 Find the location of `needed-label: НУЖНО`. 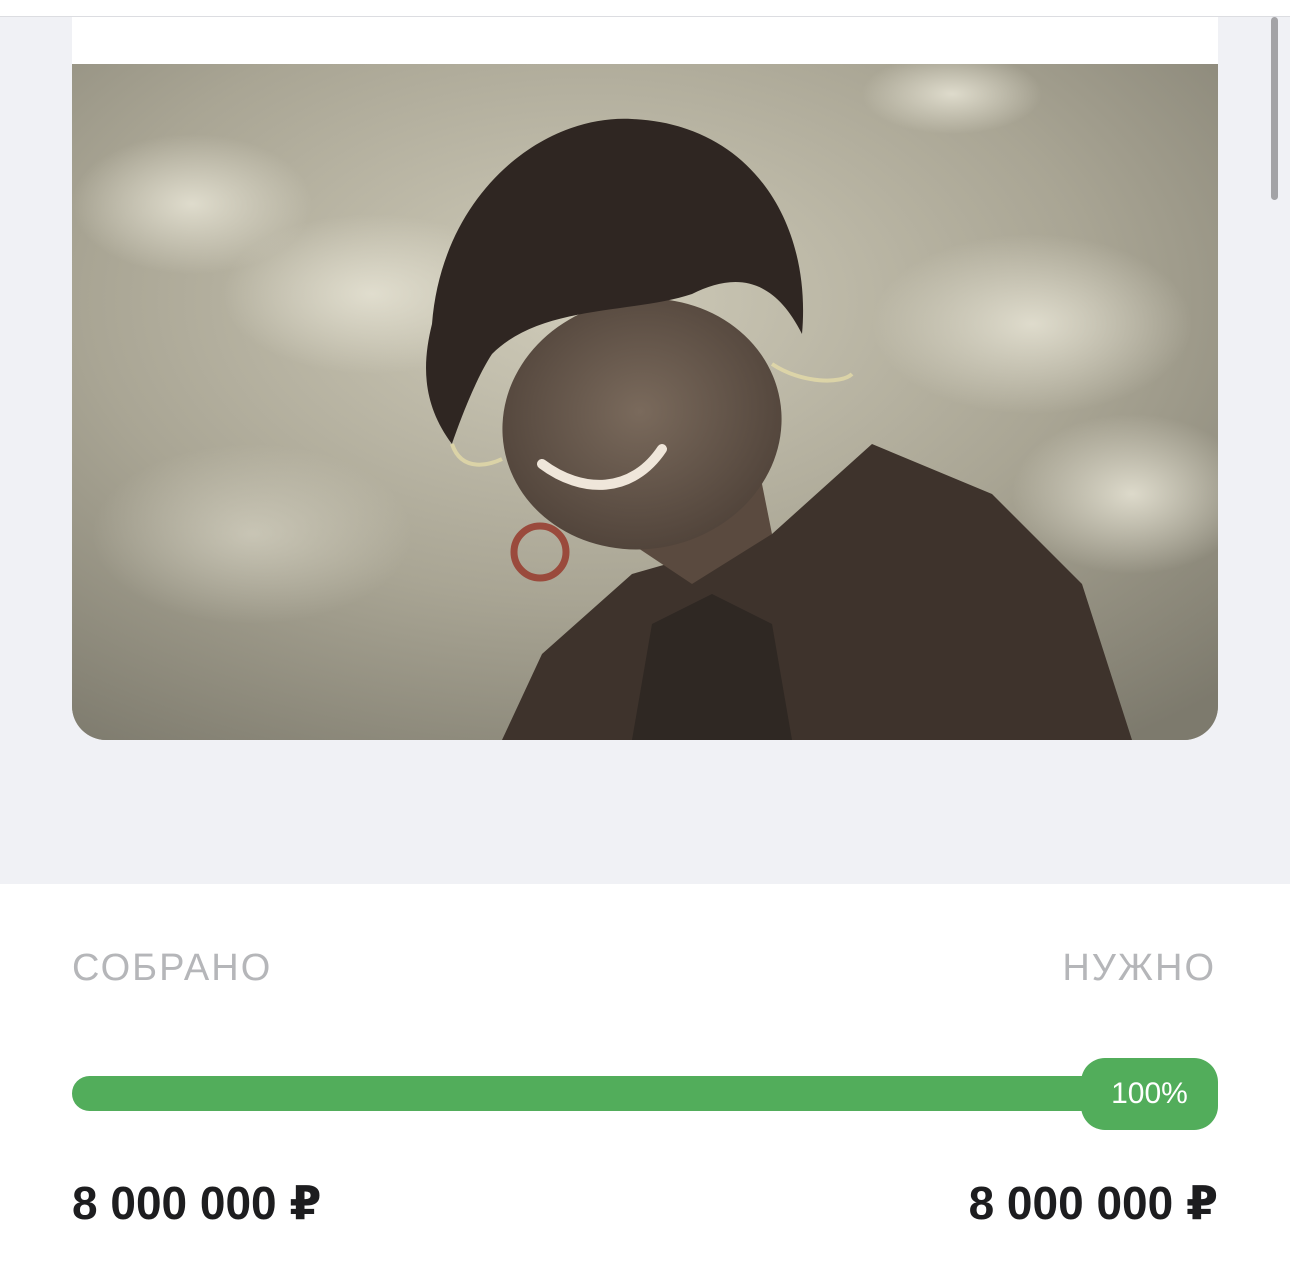

needed-label: НУЖНО is located at coordinates (1139, 968).